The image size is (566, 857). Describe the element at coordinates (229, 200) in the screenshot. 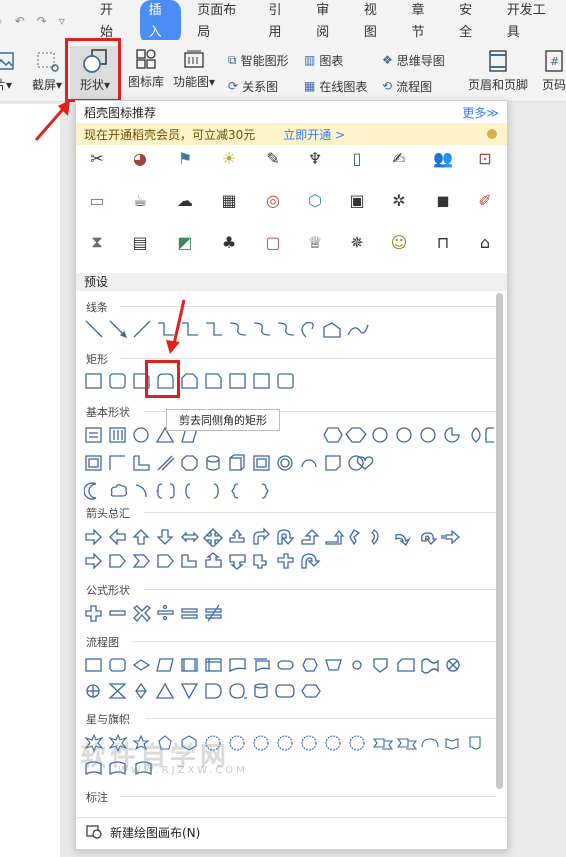

I see `building-icon: ▦` at that location.